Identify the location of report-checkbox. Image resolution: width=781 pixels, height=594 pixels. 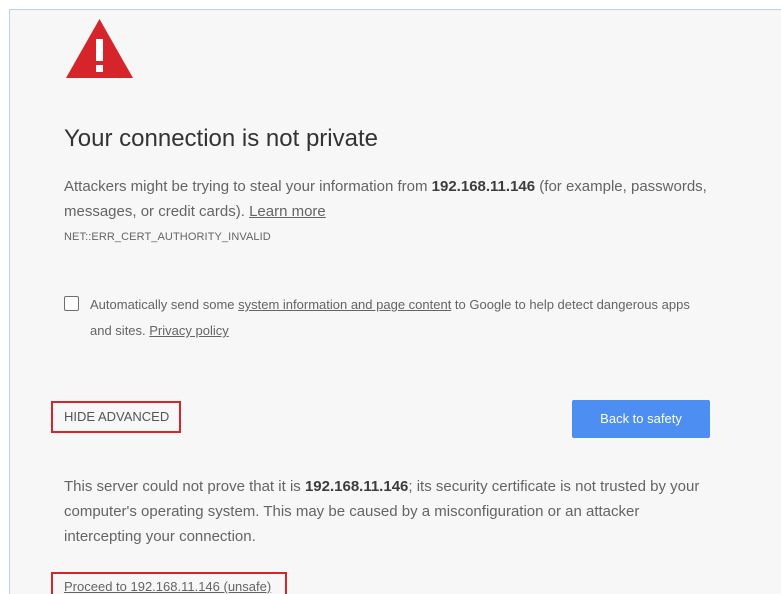
(71, 303).